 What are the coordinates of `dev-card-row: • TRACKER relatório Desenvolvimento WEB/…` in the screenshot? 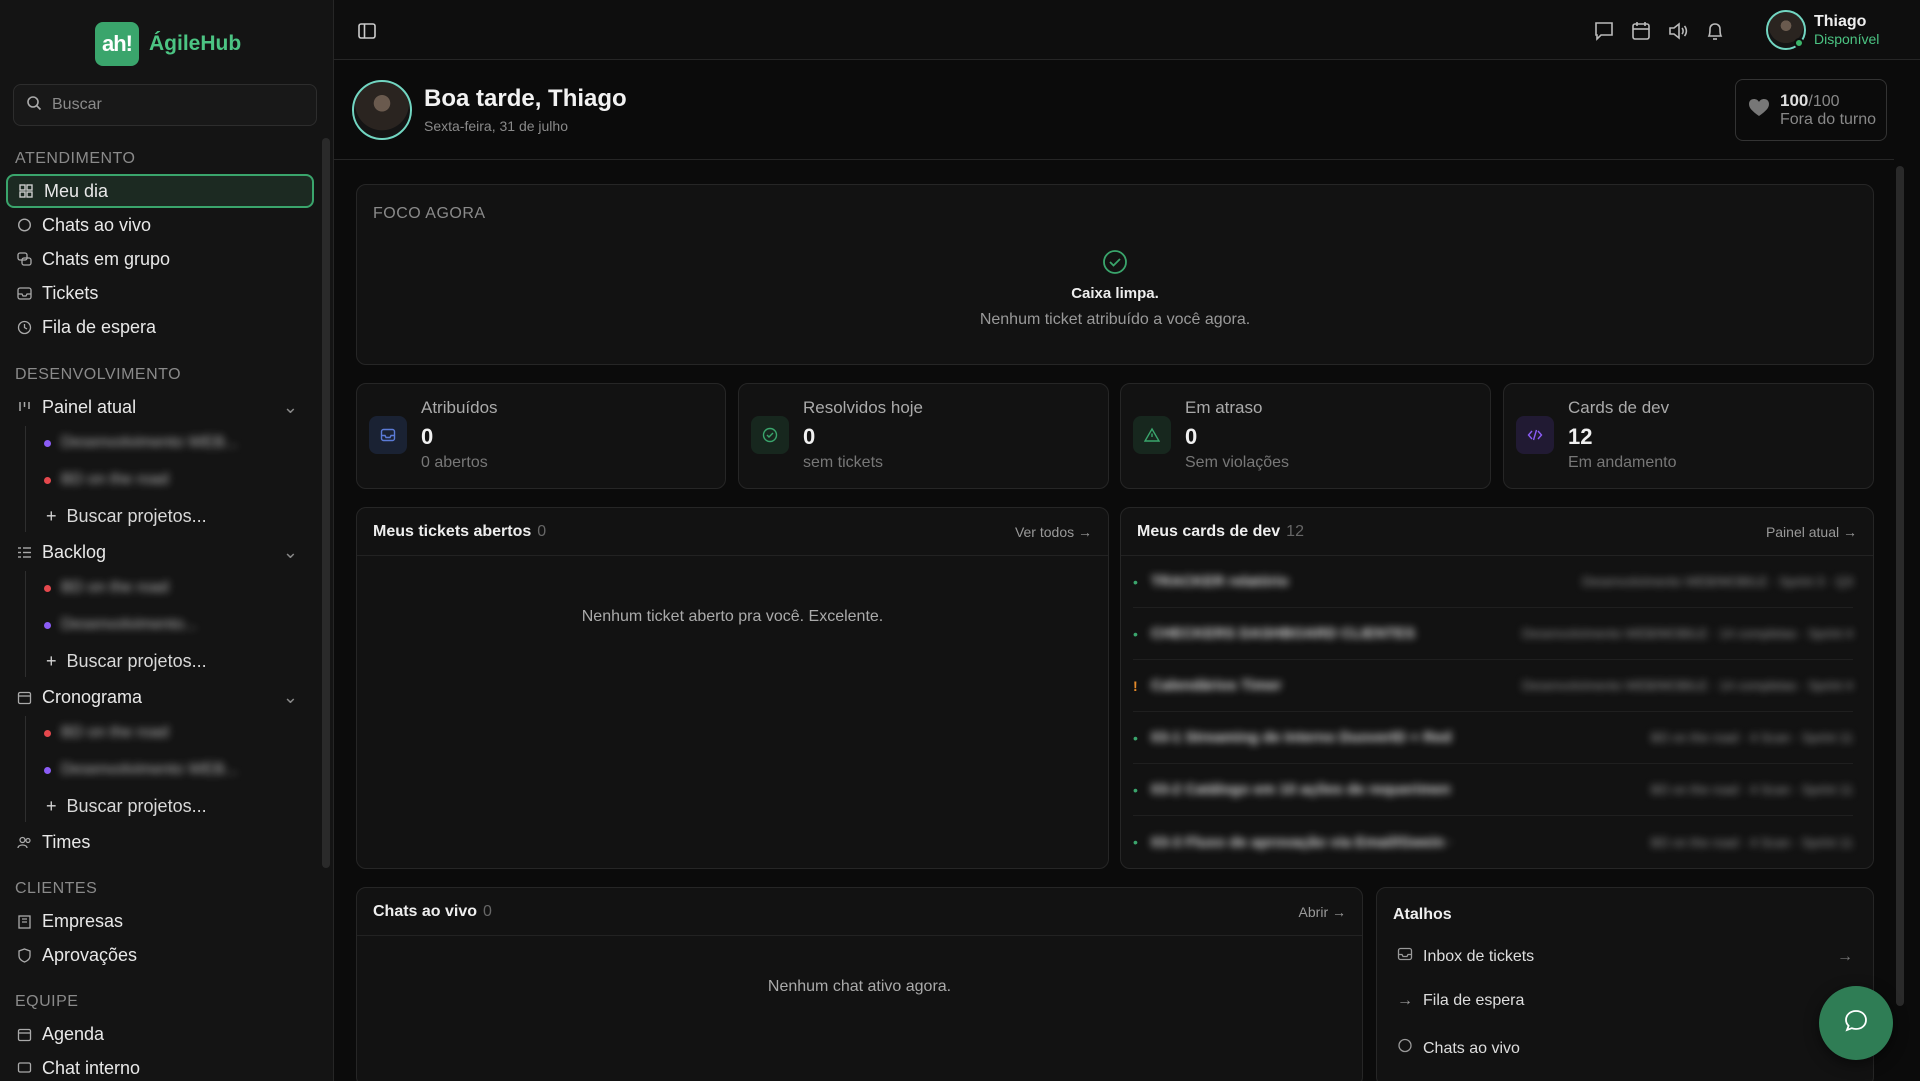 It's located at (1493, 582).